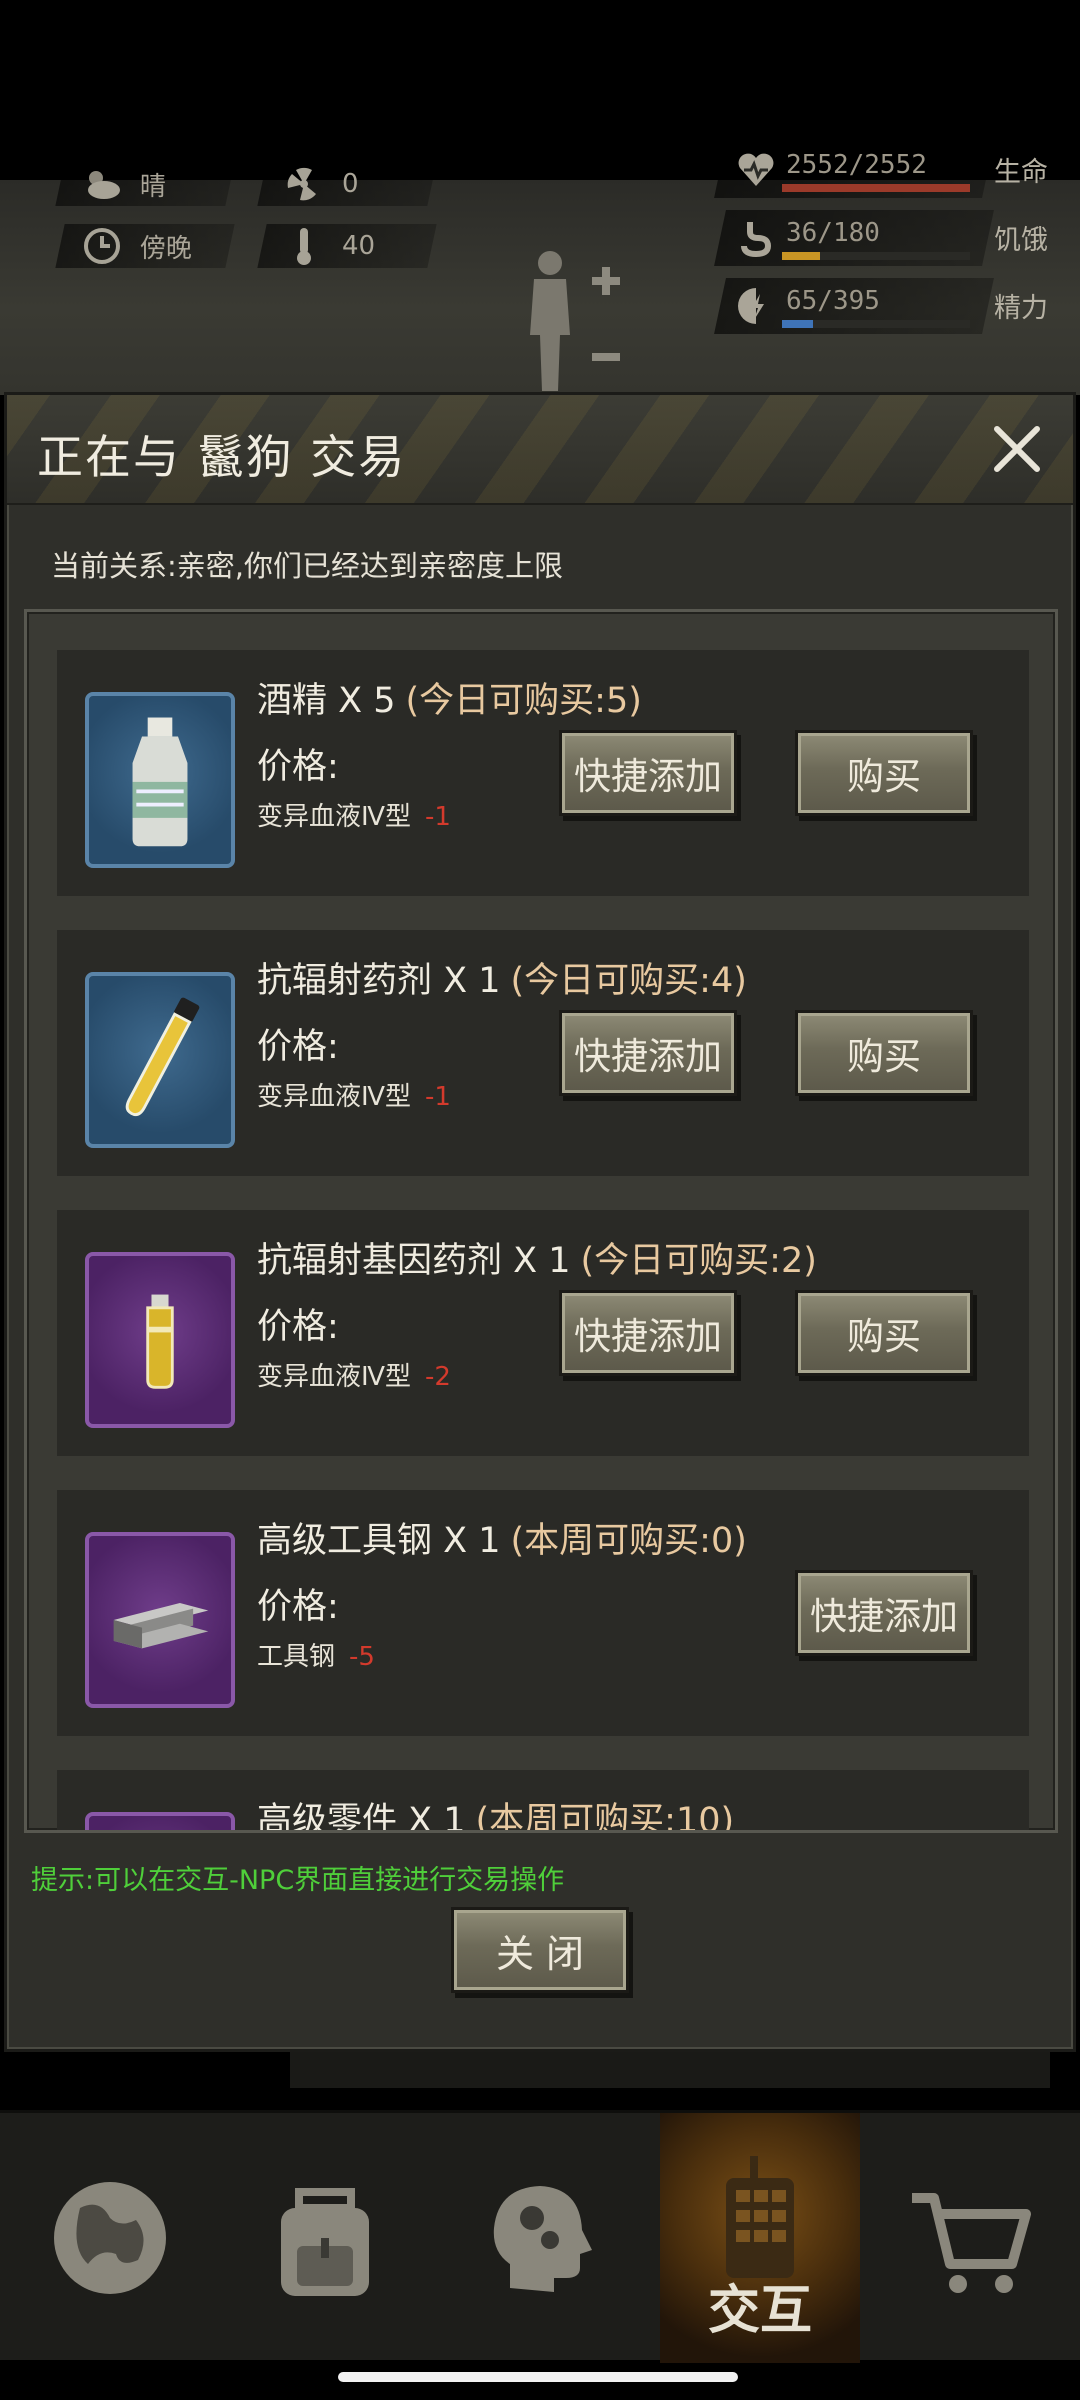 The width and height of the screenshot is (1080, 2400). What do you see at coordinates (326, 701) in the screenshot?
I see `item-name: 酒精 X 5` at bounding box center [326, 701].